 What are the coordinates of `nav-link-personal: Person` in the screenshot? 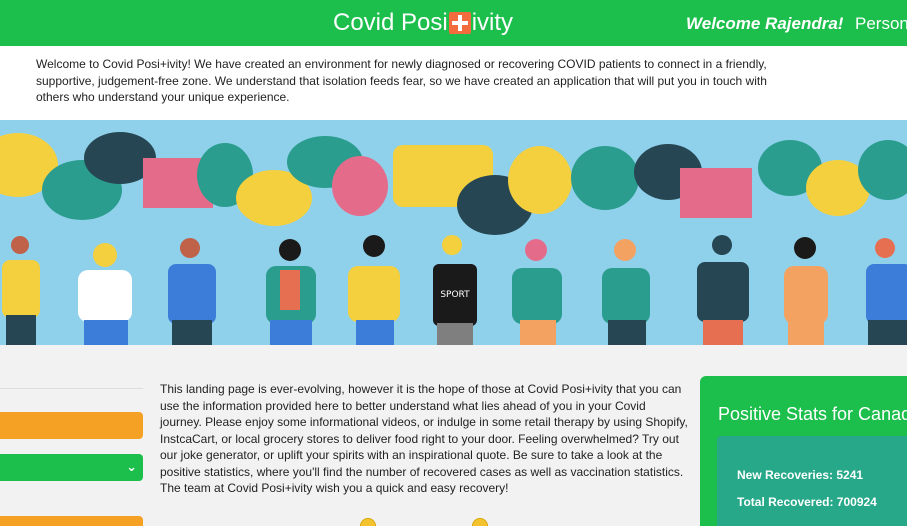 It's located at (881, 24).